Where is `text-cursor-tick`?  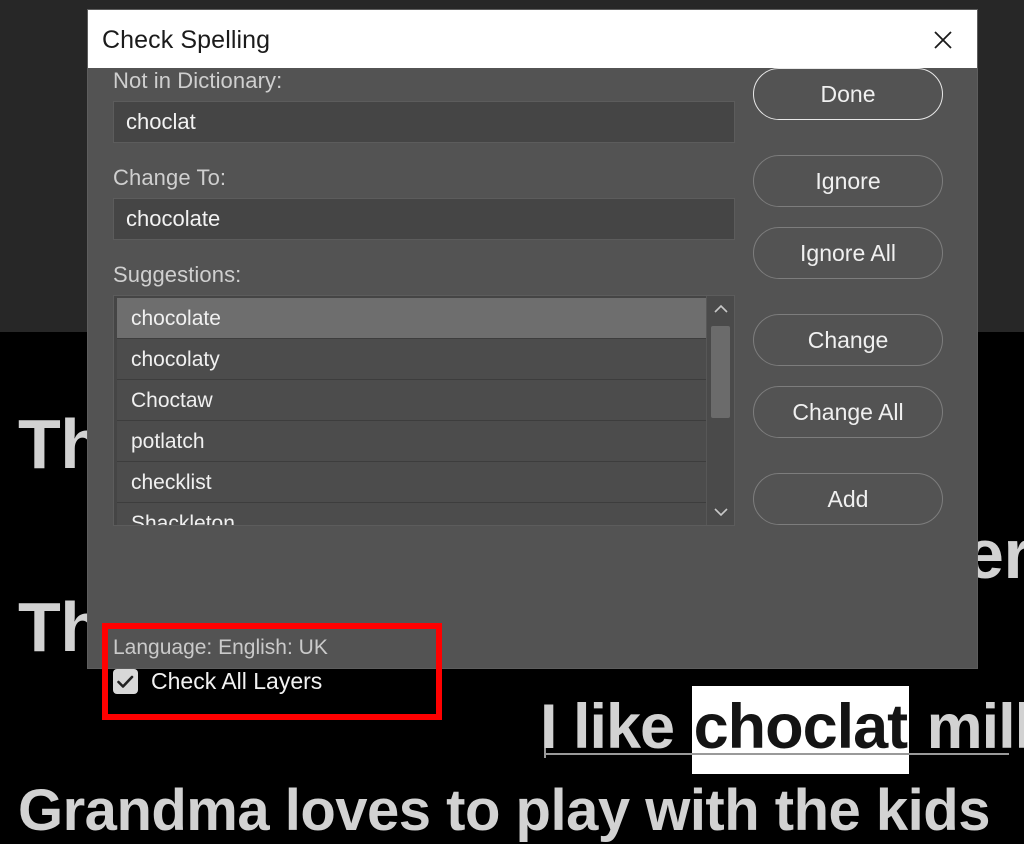 text-cursor-tick is located at coordinates (545, 753).